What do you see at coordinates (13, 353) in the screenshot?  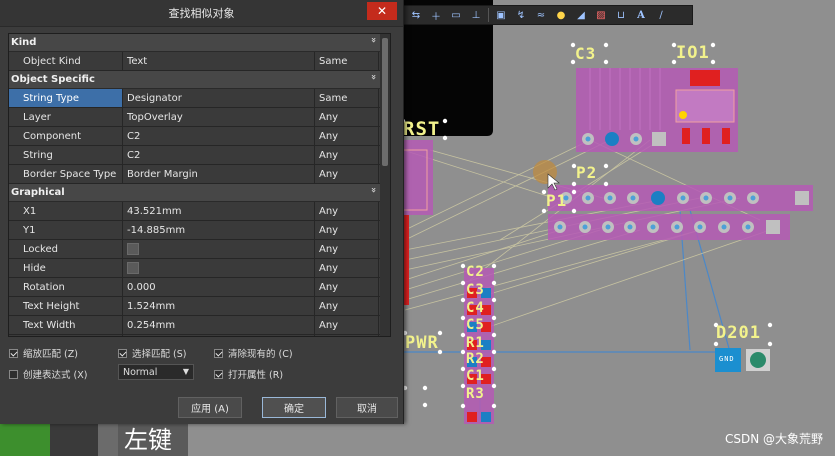 I see `zoom-matching-checkbox` at bounding box center [13, 353].